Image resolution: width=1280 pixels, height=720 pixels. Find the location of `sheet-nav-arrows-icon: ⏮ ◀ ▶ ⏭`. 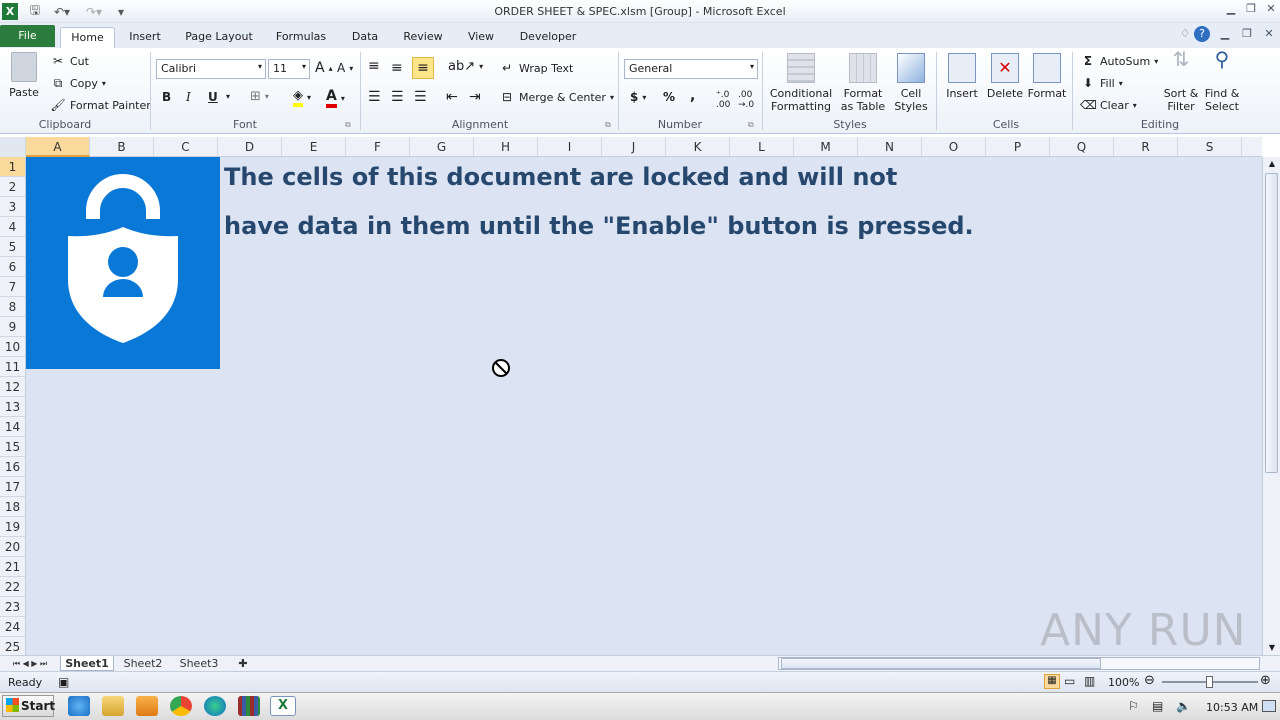

sheet-nav-arrows-icon: ⏮ ◀ ▶ ⏭ is located at coordinates (30, 663).